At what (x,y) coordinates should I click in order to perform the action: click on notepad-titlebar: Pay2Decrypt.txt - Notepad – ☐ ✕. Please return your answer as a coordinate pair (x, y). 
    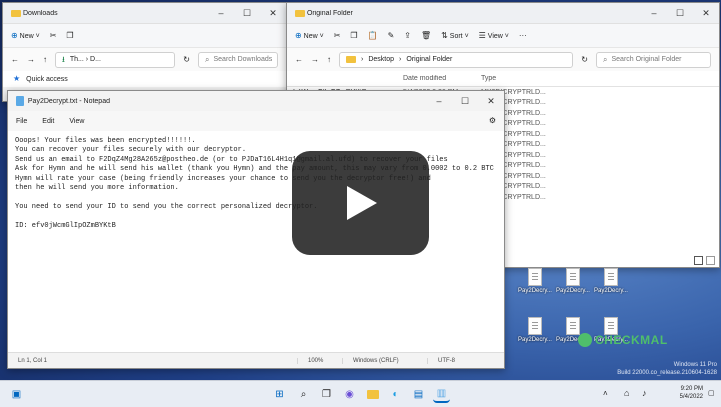
    Looking at the image, I should click on (256, 101).